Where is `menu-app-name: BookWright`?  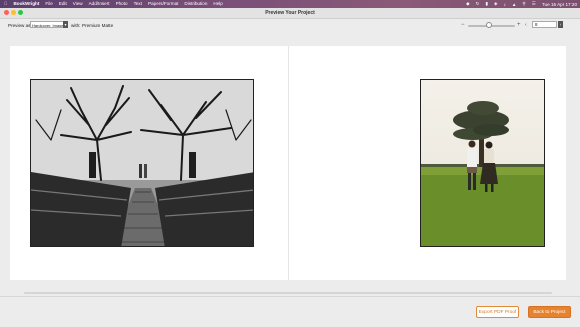 menu-app-name: BookWright is located at coordinates (26, 3).